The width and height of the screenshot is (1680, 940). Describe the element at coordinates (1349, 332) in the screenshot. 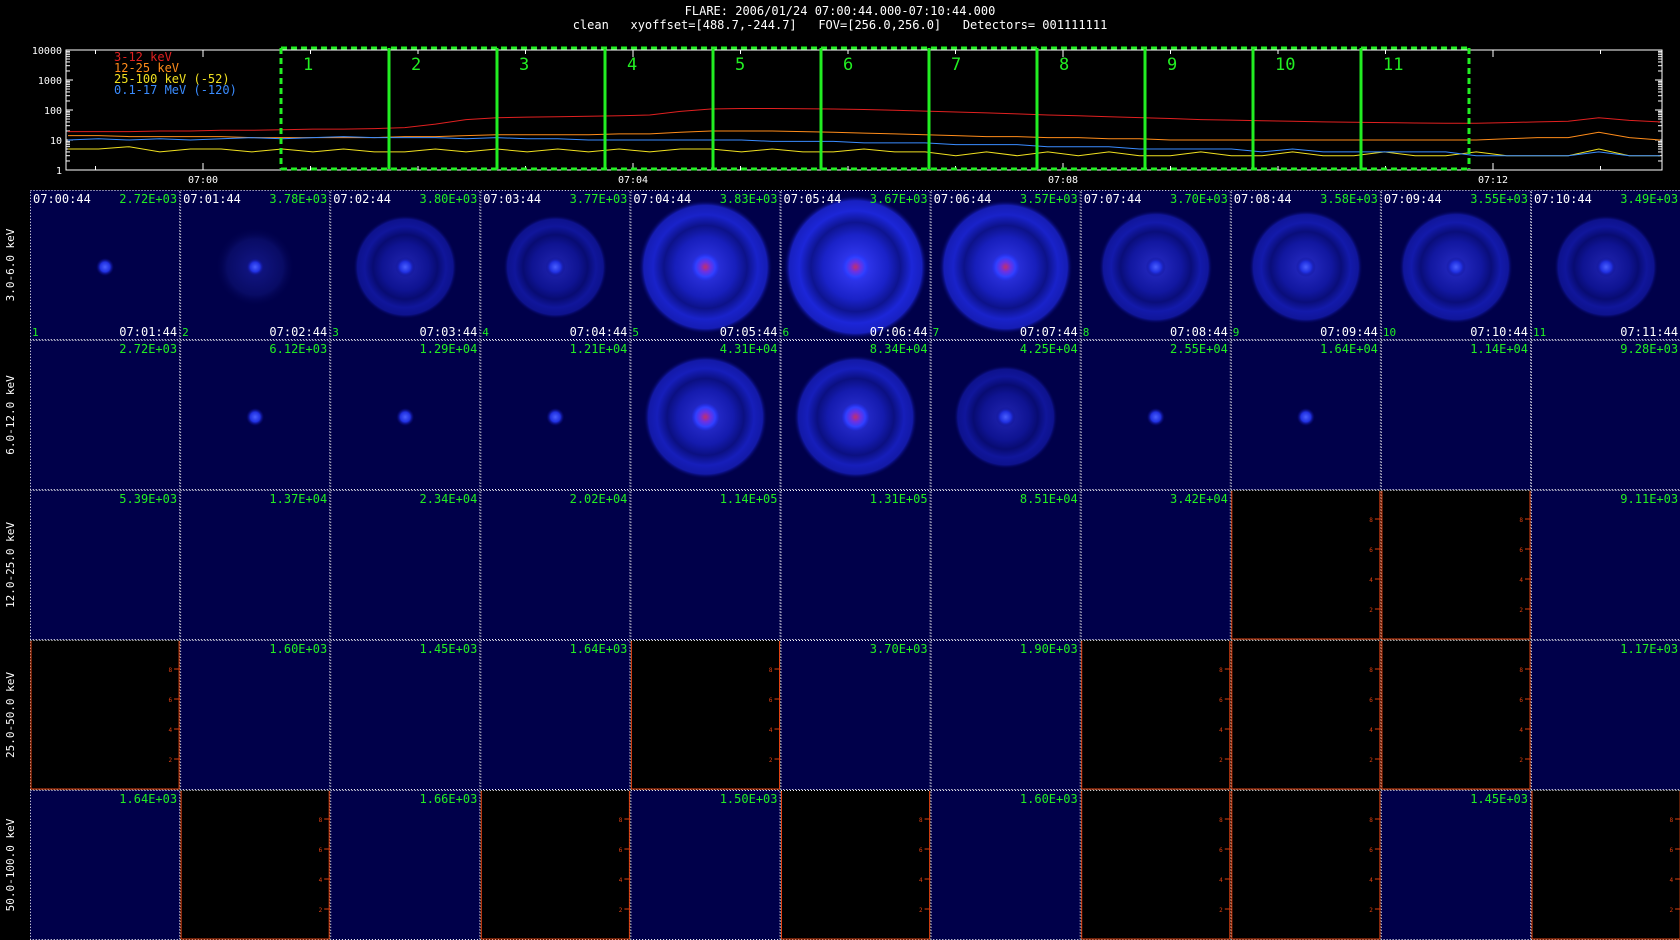

I see `image-end-time: 07:09:44` at that location.